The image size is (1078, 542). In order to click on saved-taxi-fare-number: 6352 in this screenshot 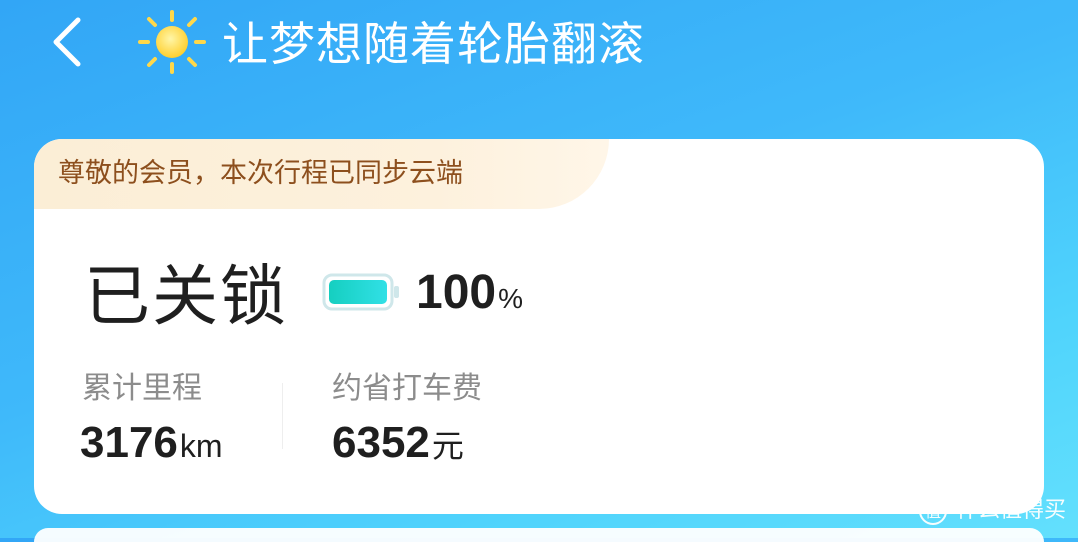, I will do `click(381, 442)`.